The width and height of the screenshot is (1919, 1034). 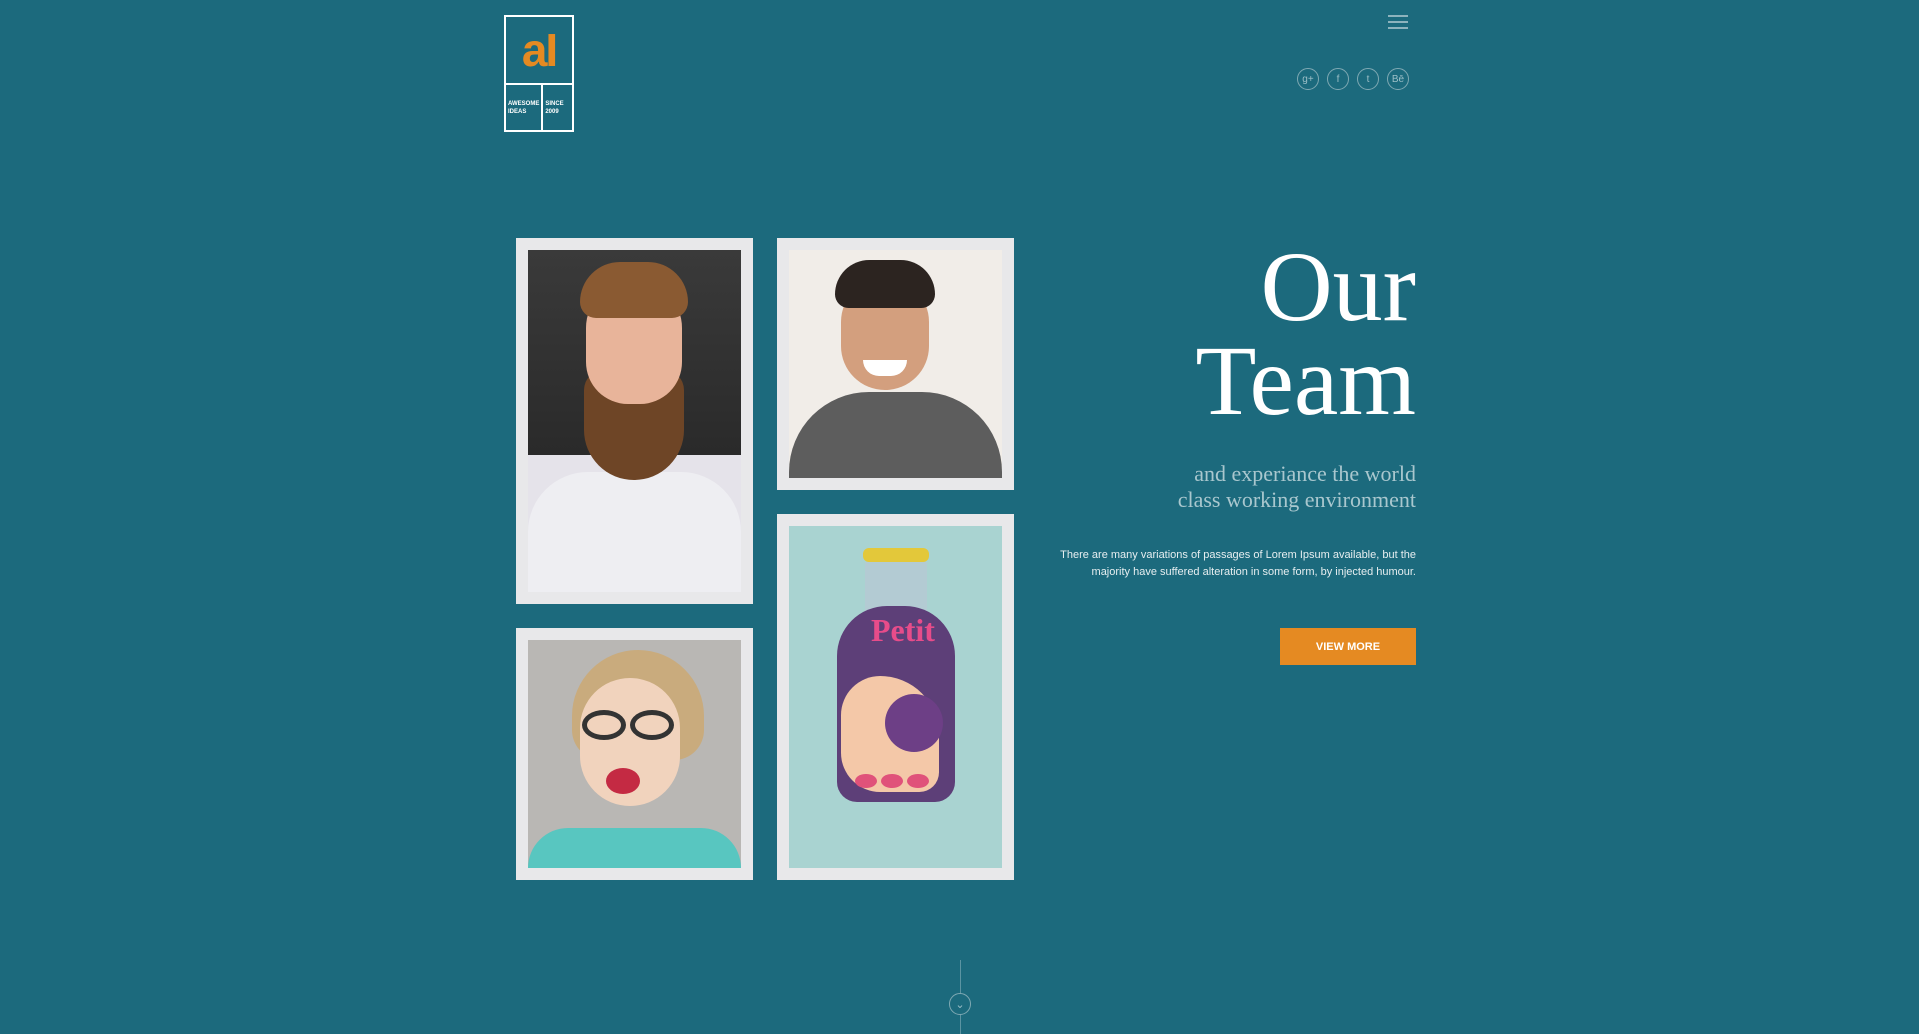 What do you see at coordinates (1353, 79) in the screenshot?
I see `social-links: g+ f t Bē` at bounding box center [1353, 79].